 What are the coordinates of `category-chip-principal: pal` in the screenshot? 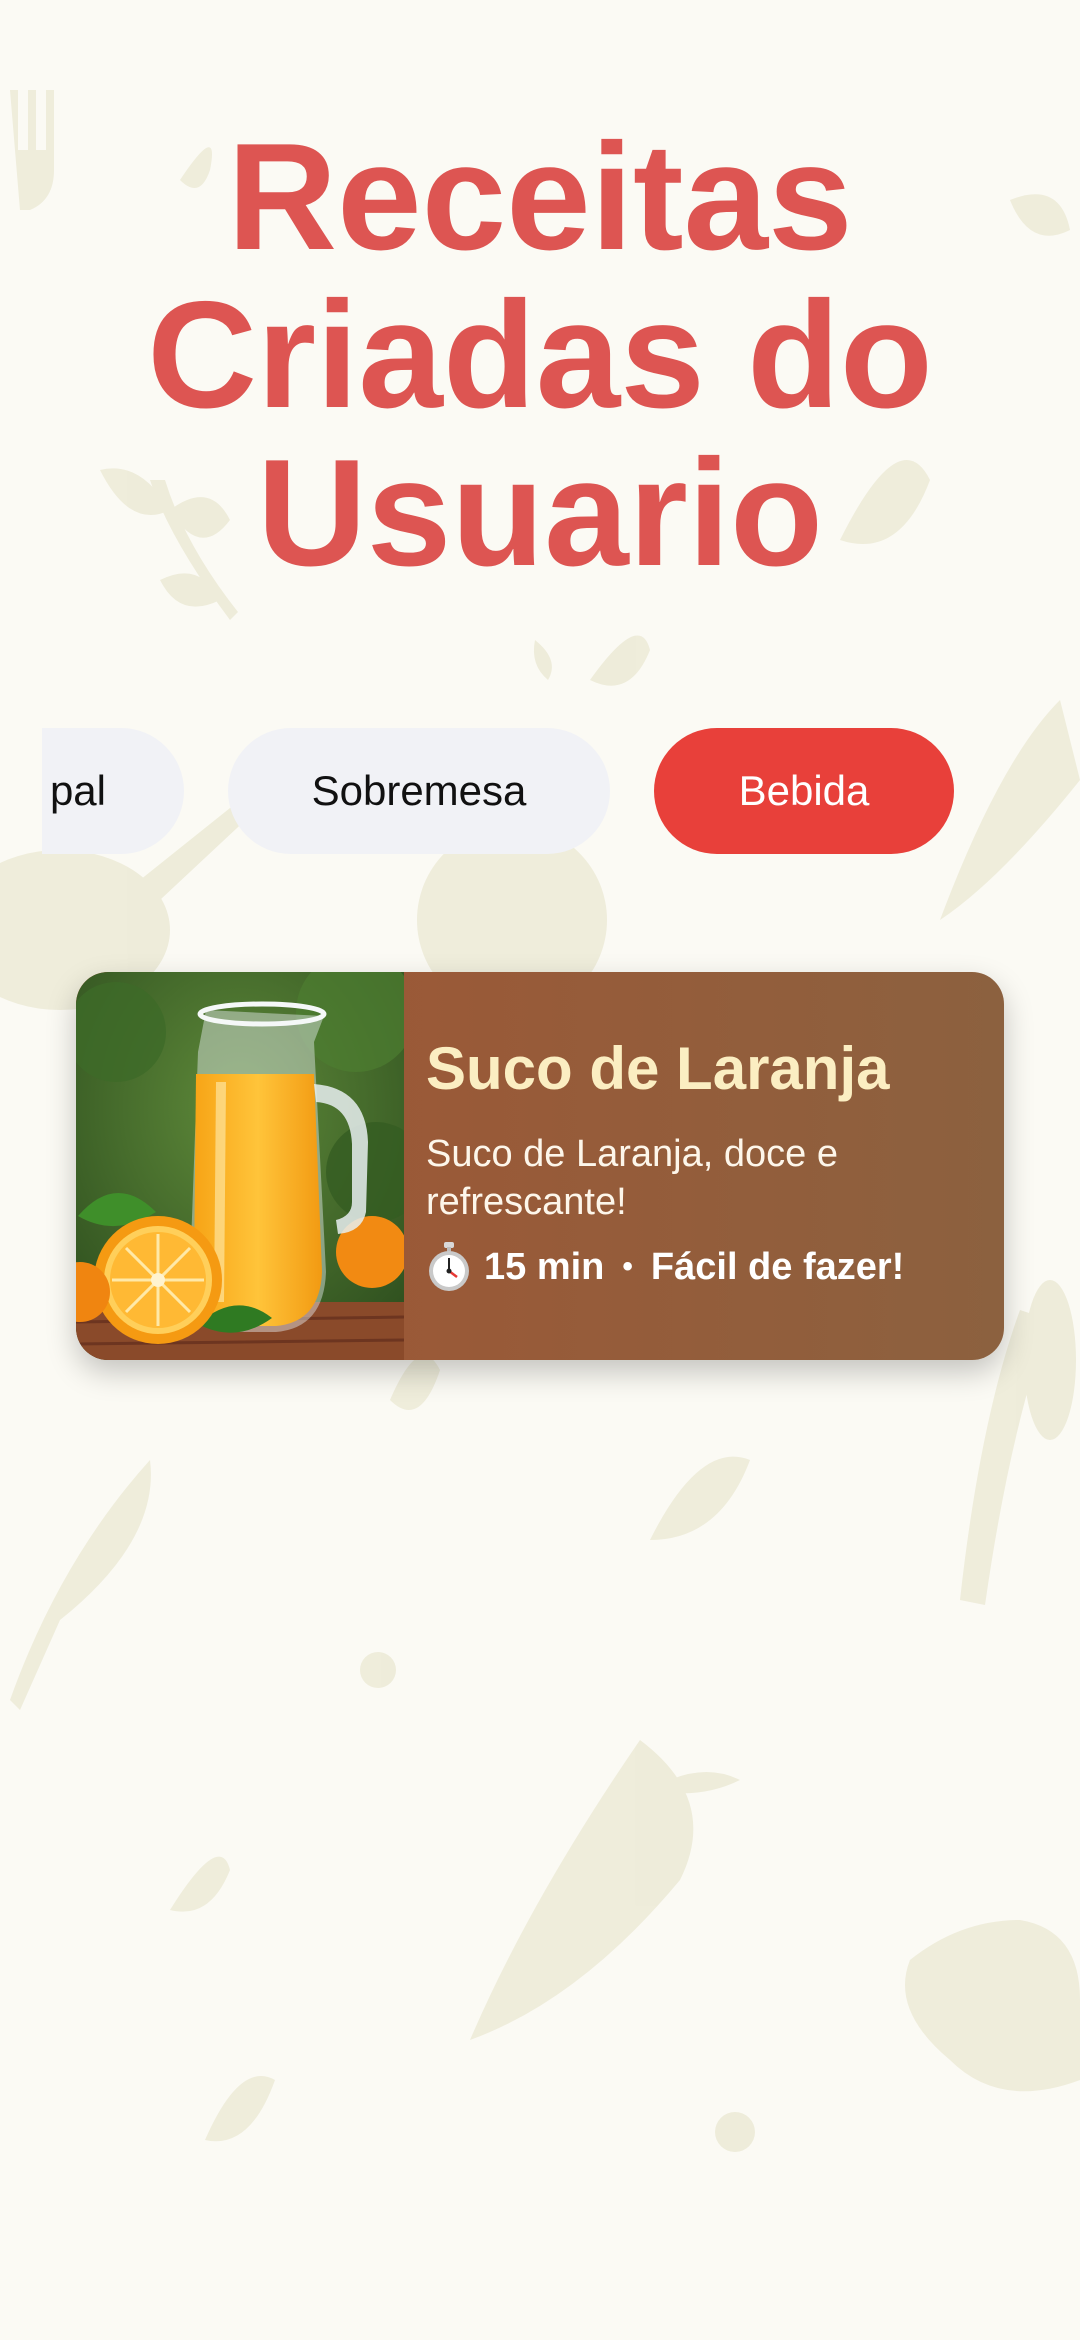 It's located at (113, 791).